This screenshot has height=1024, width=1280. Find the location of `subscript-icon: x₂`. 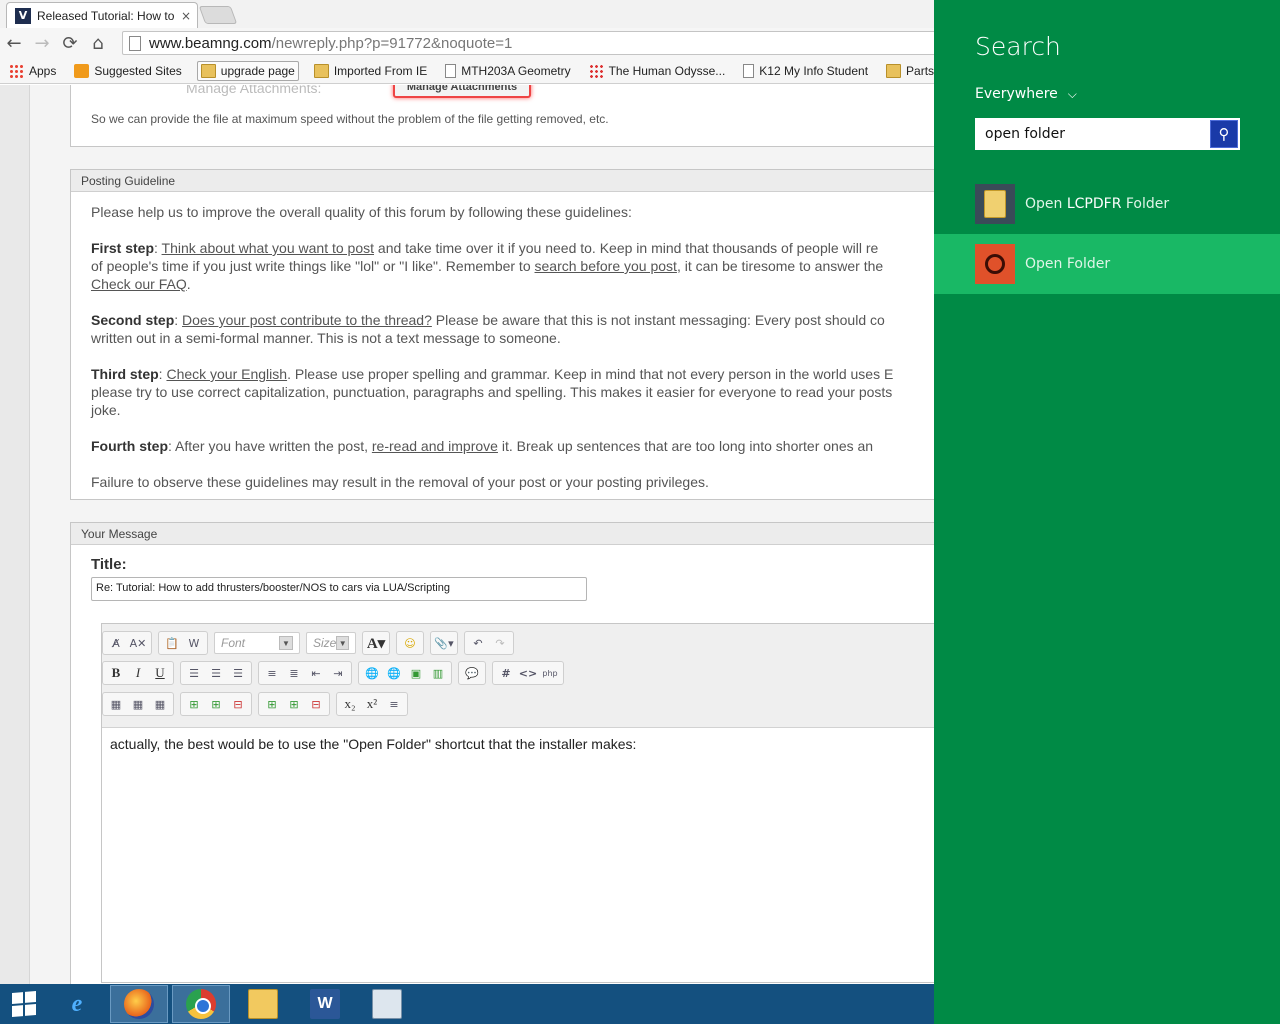

subscript-icon: x₂ is located at coordinates (350, 704).